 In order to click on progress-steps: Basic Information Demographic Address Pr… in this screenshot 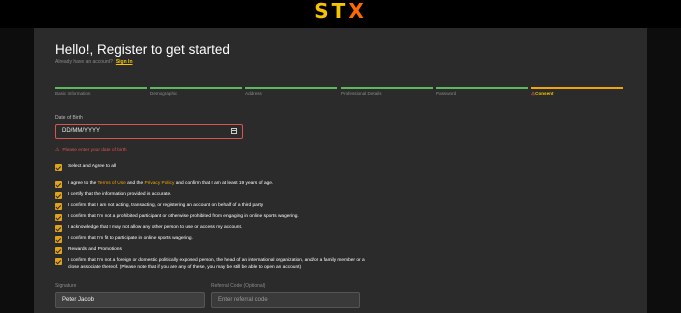, I will do `click(339, 93)`.